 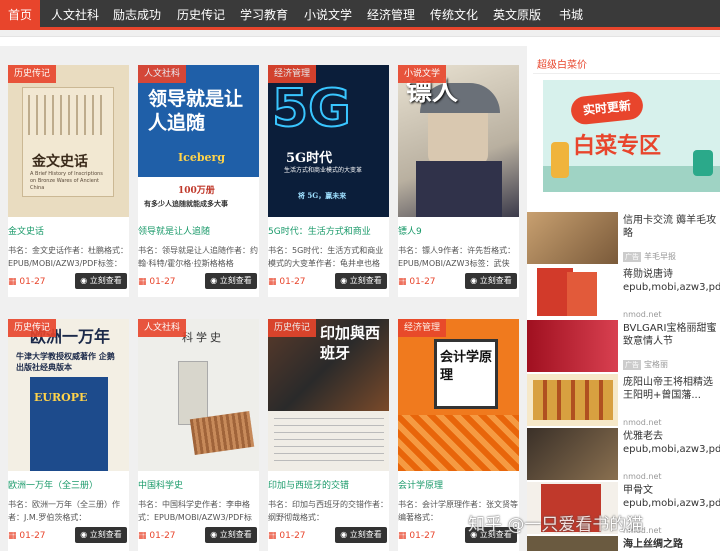 I want to click on book-title-link: 领导就是让人追随, so click(x=198, y=230).